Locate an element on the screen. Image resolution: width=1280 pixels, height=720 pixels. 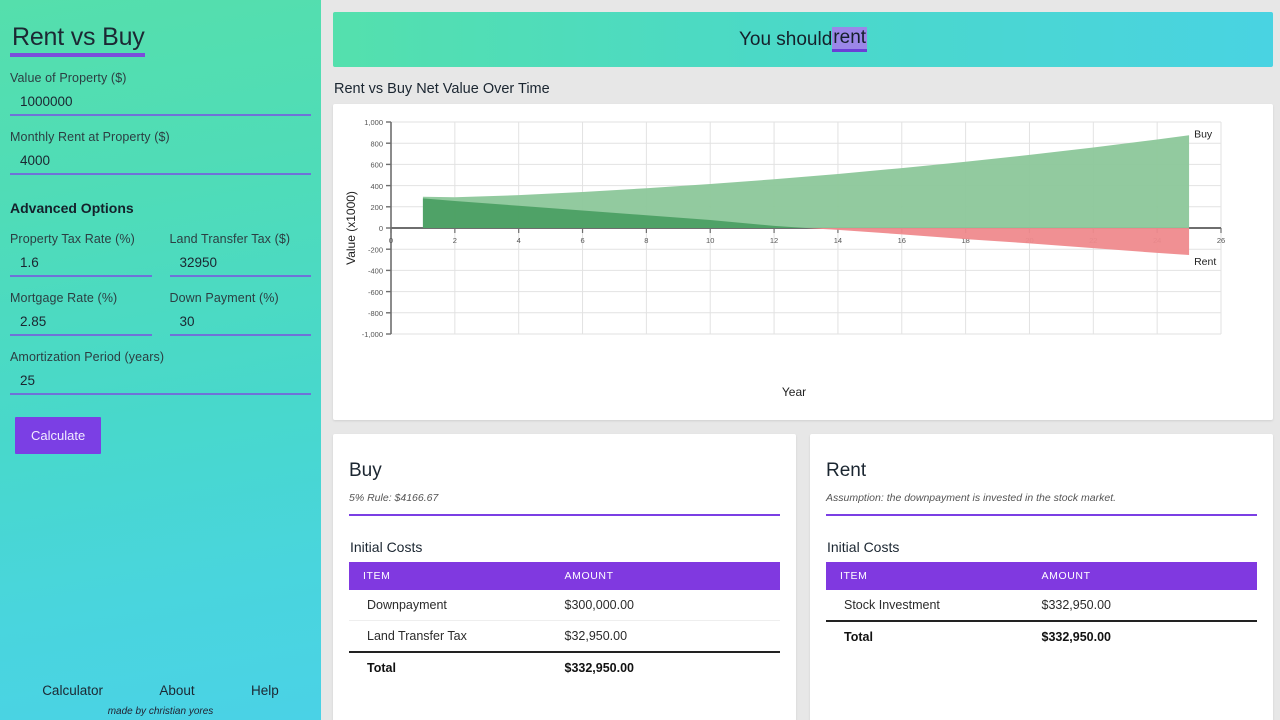
label-property-value: Value of Property ($) is located at coordinates (68, 78).